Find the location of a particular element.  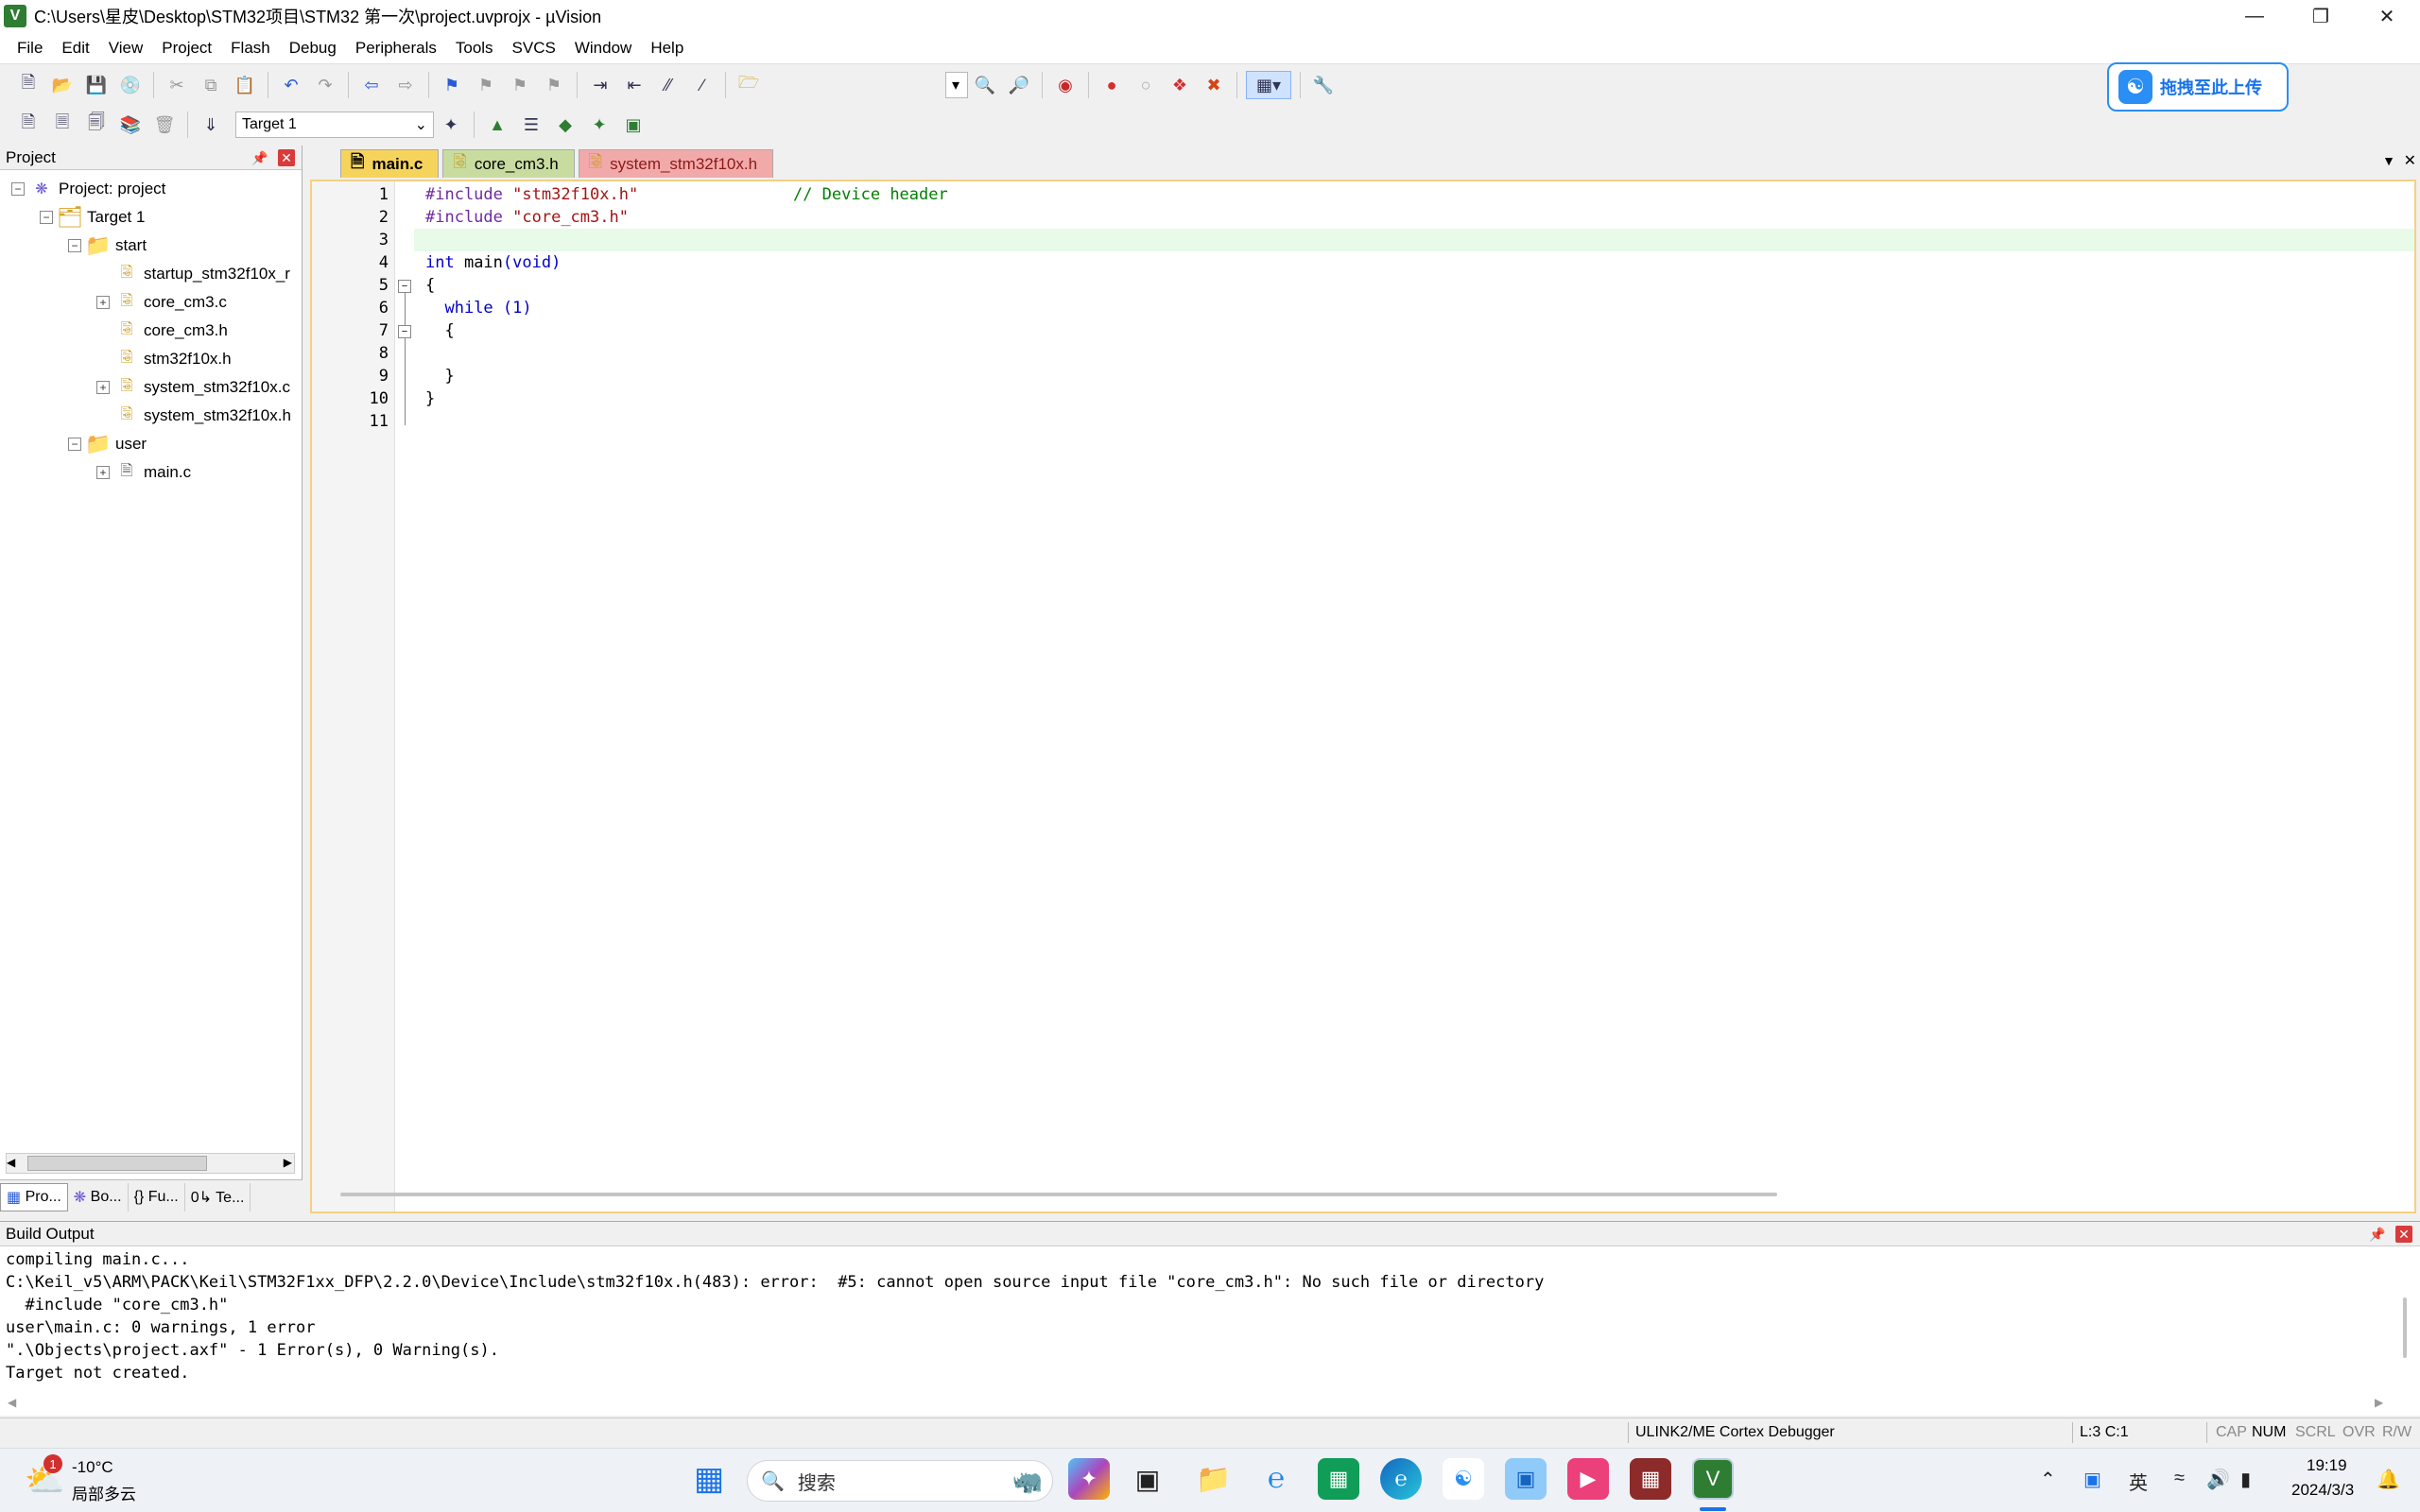

incremental-find-icon: 🔎 is located at coordinates (1019, 85).